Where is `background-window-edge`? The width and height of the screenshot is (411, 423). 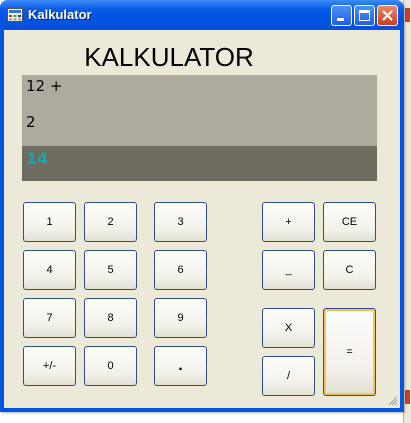
background-window-edge is located at coordinates (407, 211).